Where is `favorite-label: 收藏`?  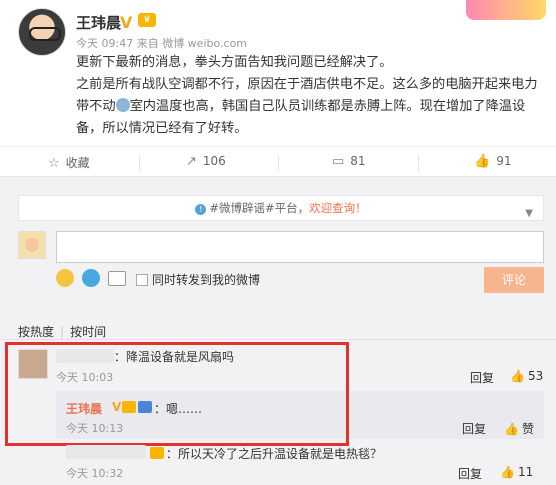 favorite-label: 收藏 is located at coordinates (77, 163).